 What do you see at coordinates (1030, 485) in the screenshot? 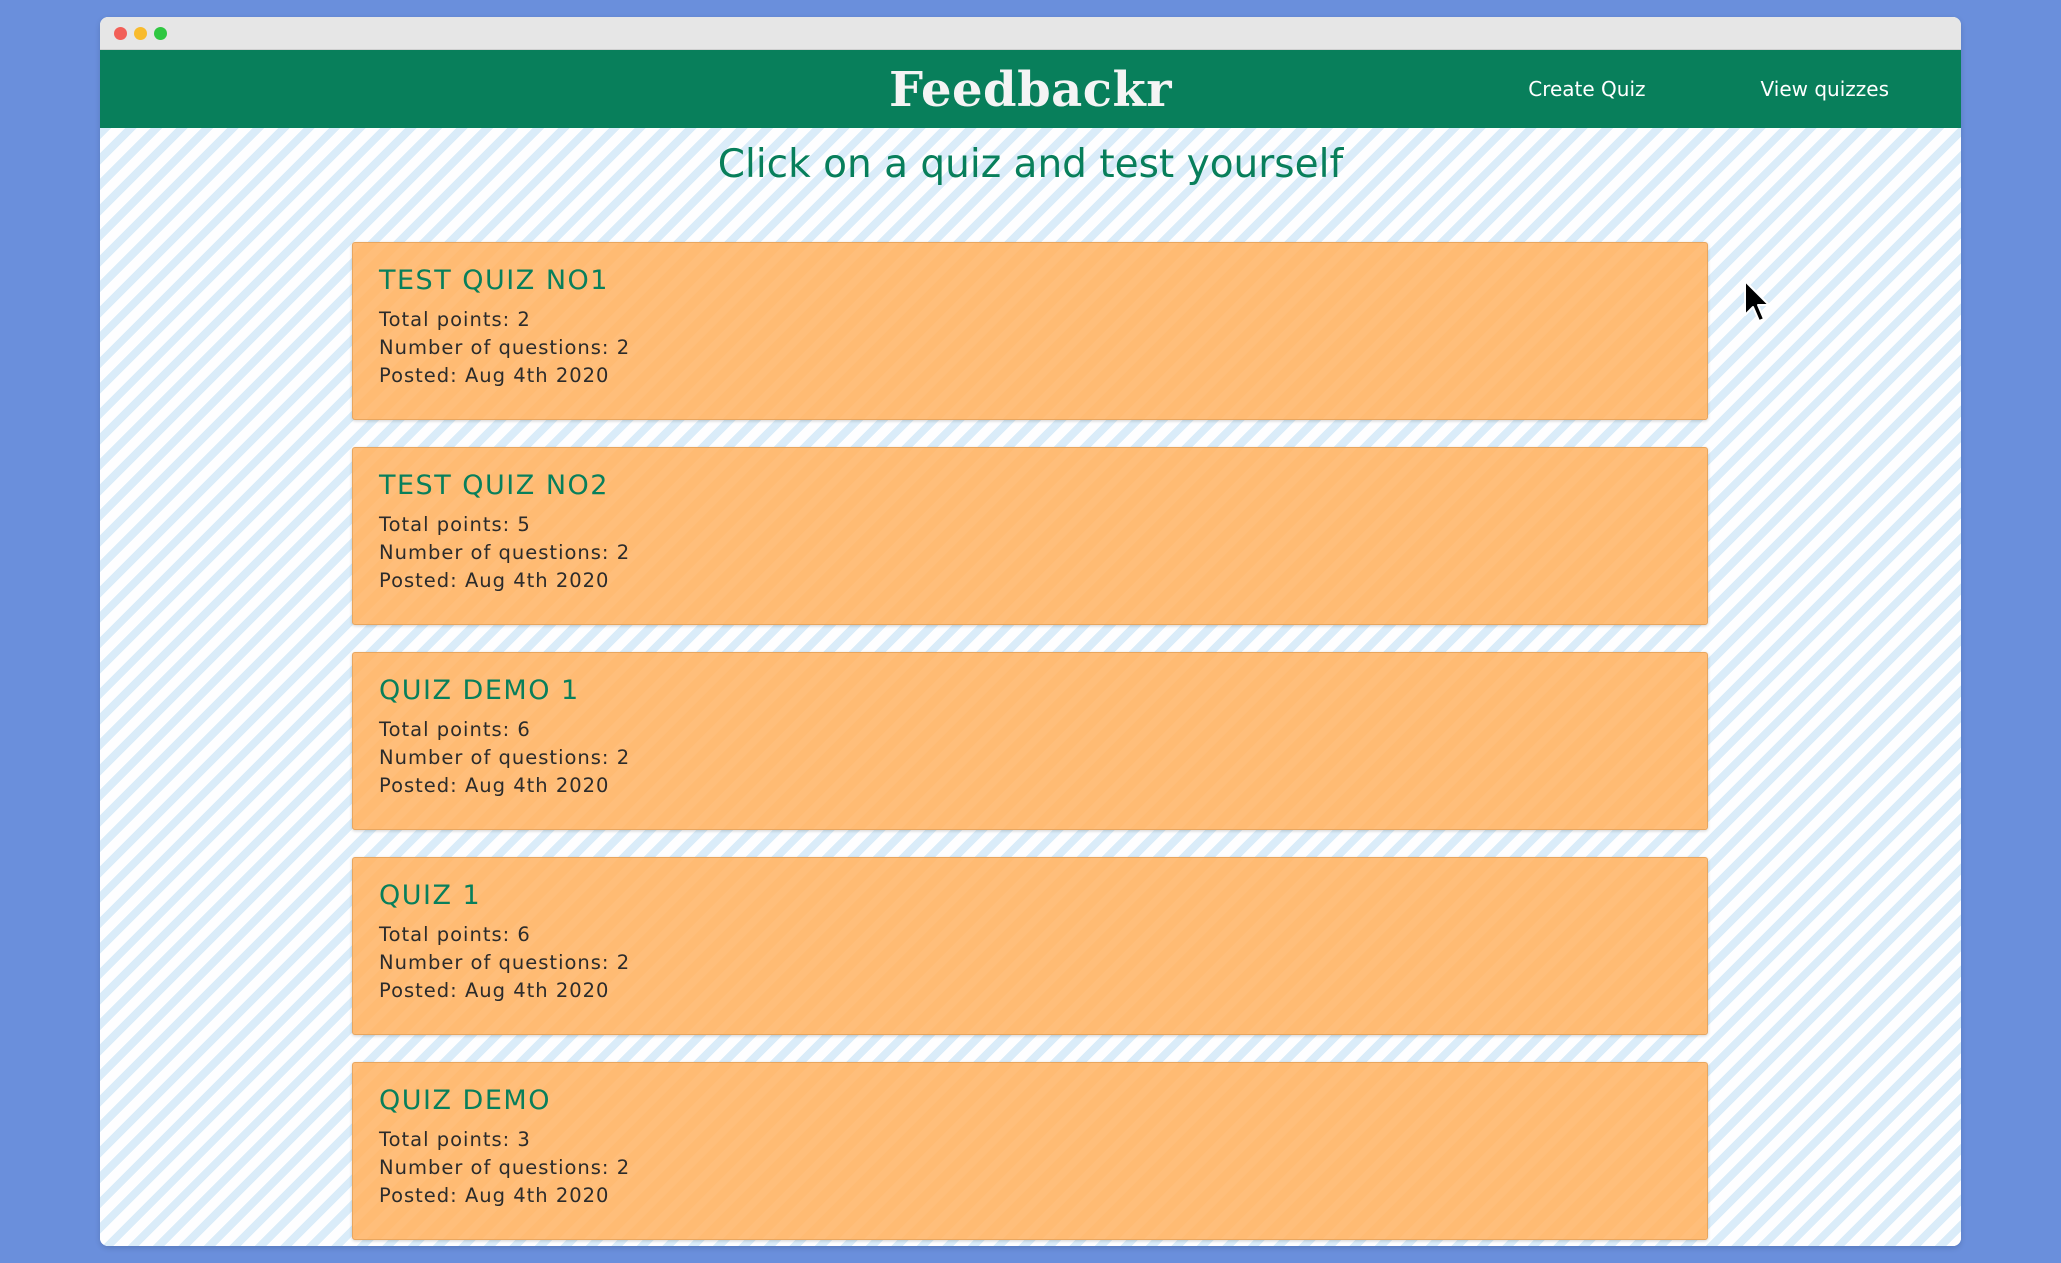
I see `quiz-title: TEST QUIZ NO2` at bounding box center [1030, 485].